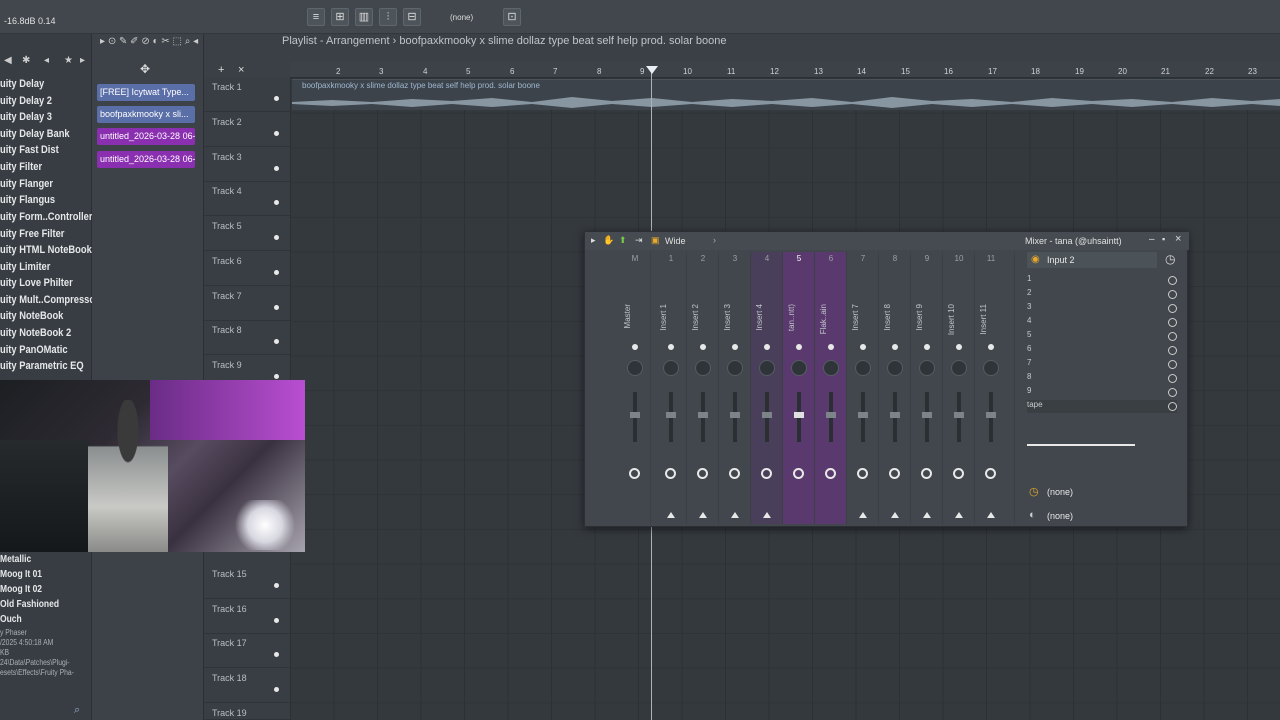 The image size is (1280, 720). I want to click on browser-item: uity Delay, so click(22, 84).